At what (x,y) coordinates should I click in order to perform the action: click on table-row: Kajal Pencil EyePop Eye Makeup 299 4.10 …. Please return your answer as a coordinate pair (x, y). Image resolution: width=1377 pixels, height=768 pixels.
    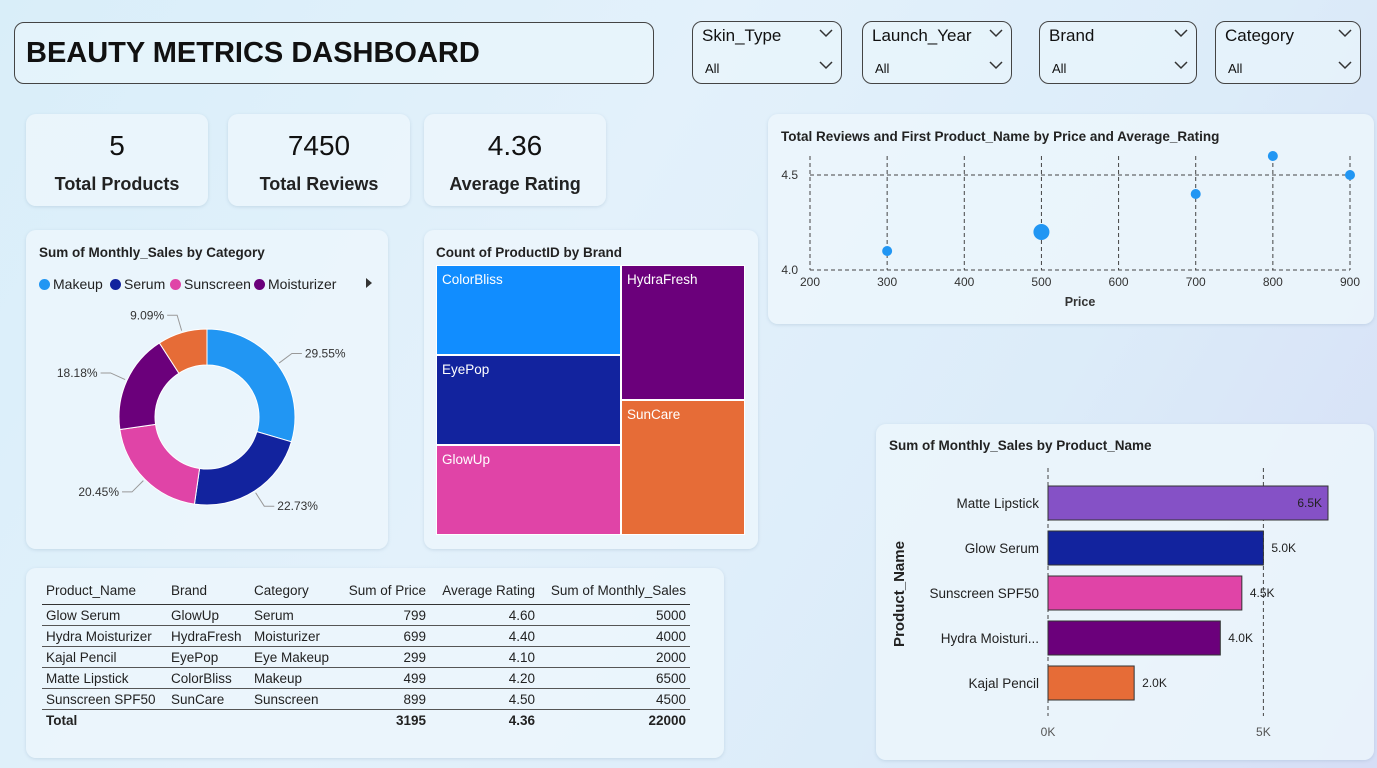
    Looking at the image, I should click on (366, 657).